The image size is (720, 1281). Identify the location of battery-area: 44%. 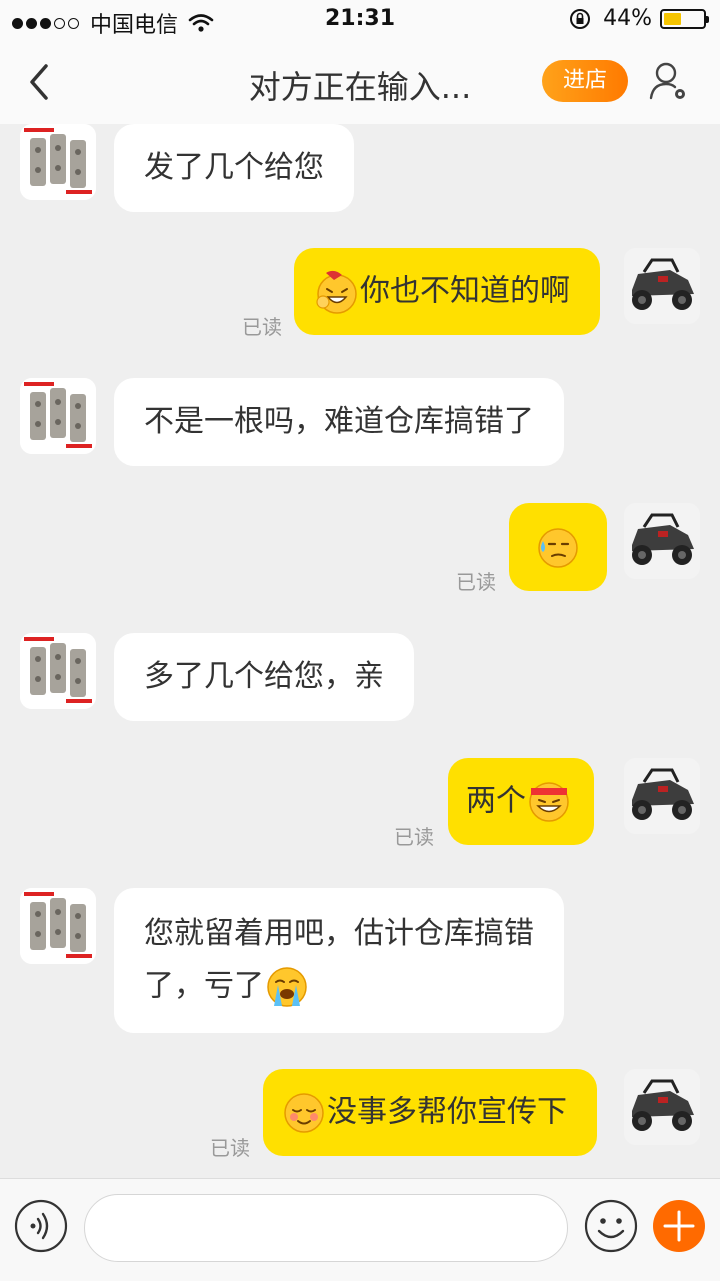
(639, 18).